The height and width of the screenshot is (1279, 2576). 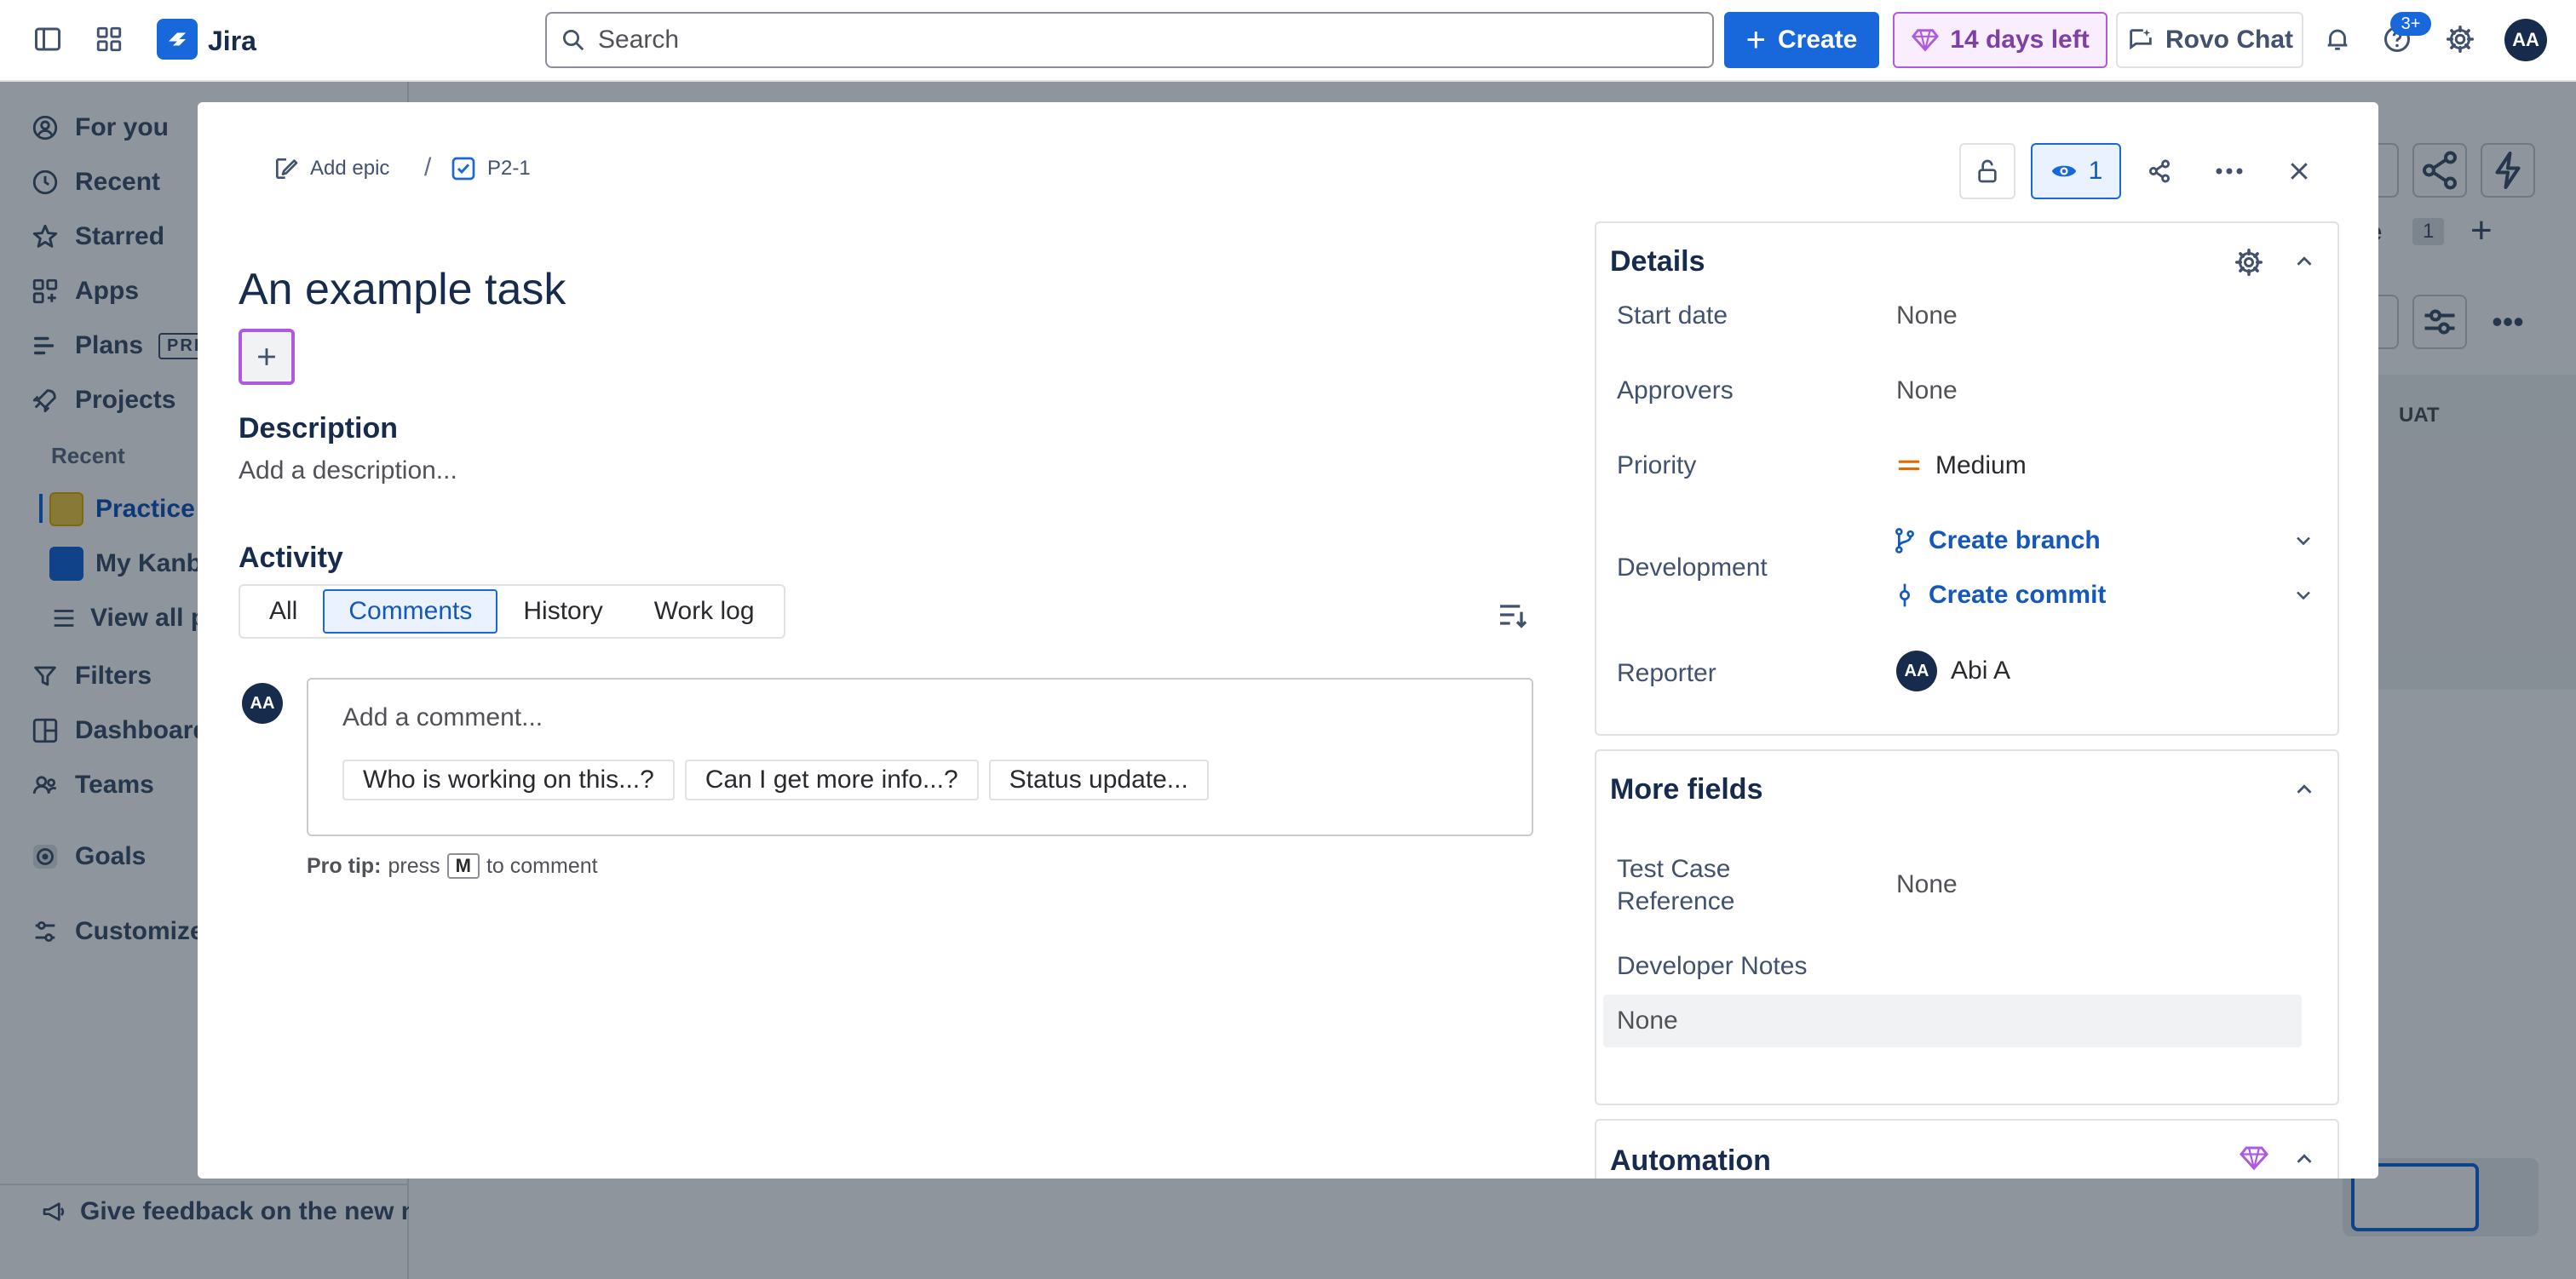 What do you see at coordinates (1129, 40) in the screenshot?
I see `search-input: Search` at bounding box center [1129, 40].